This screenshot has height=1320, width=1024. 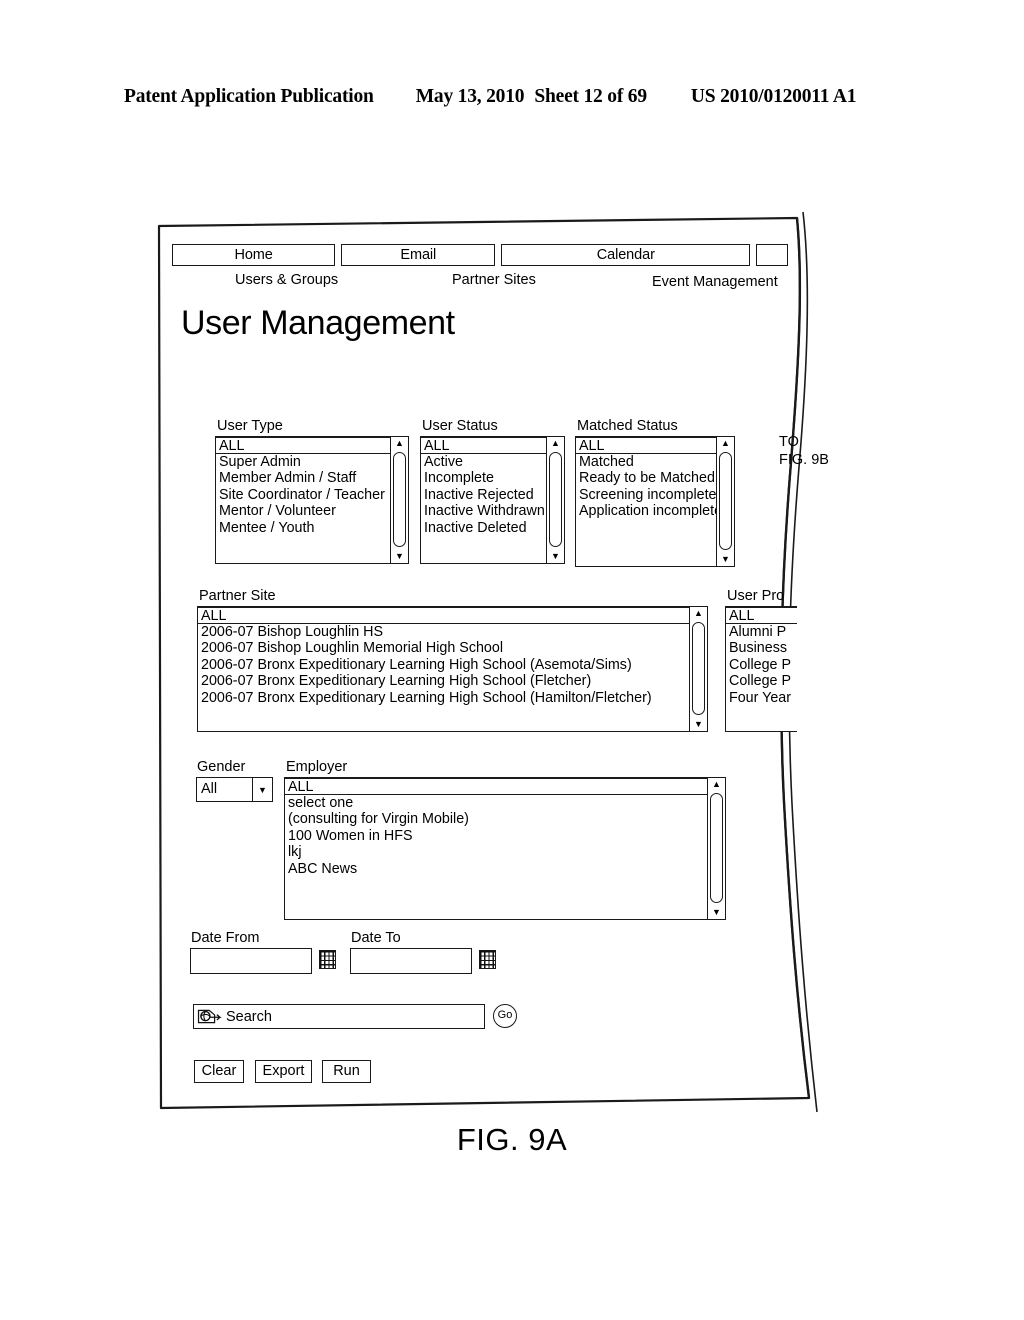 What do you see at coordinates (590, 96) in the screenshot?
I see `sheet-number: Sheet 12 of 69` at bounding box center [590, 96].